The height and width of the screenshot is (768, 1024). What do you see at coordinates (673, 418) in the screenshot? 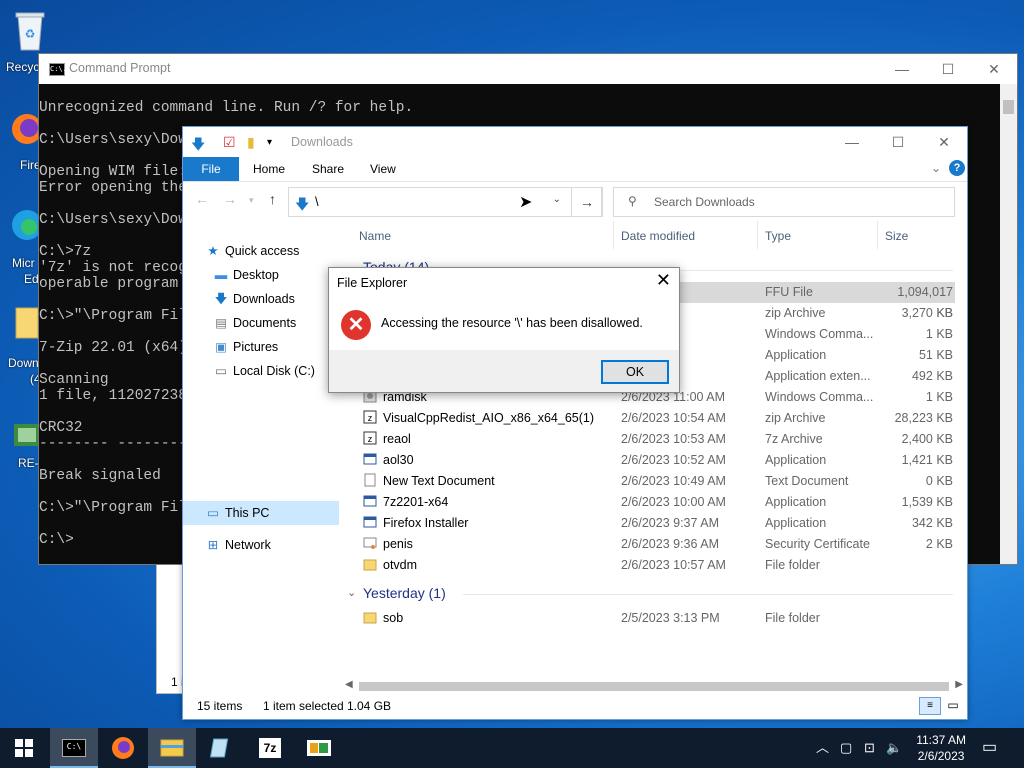
I see `file-date: 2/6/2023 10:54 AM` at bounding box center [673, 418].